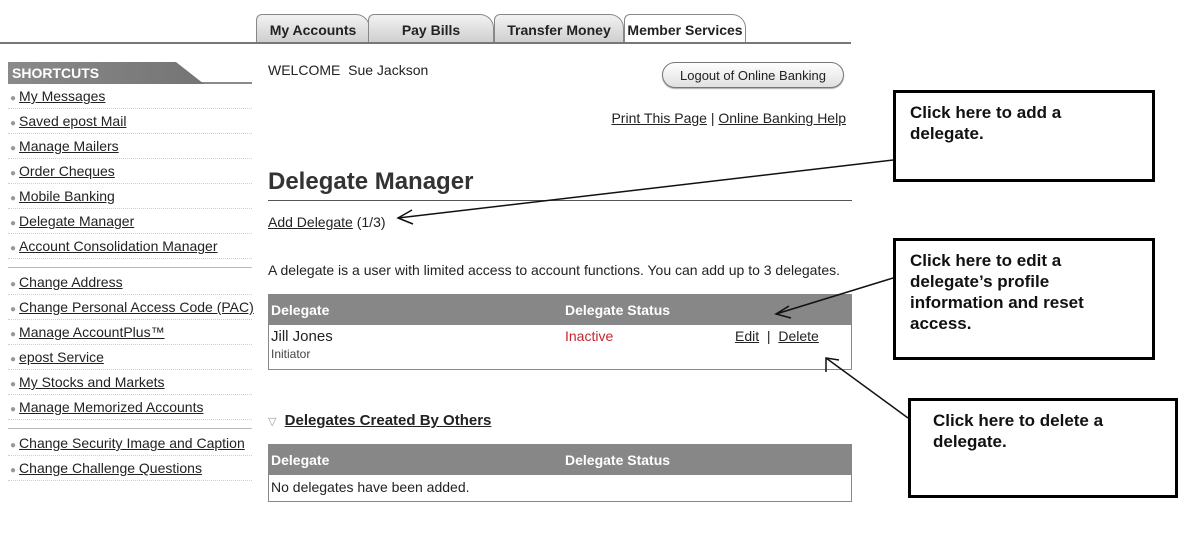 This screenshot has height=557, width=1184. I want to click on sidebar-item-label: Manage Memorized Accounts, so click(111, 407).